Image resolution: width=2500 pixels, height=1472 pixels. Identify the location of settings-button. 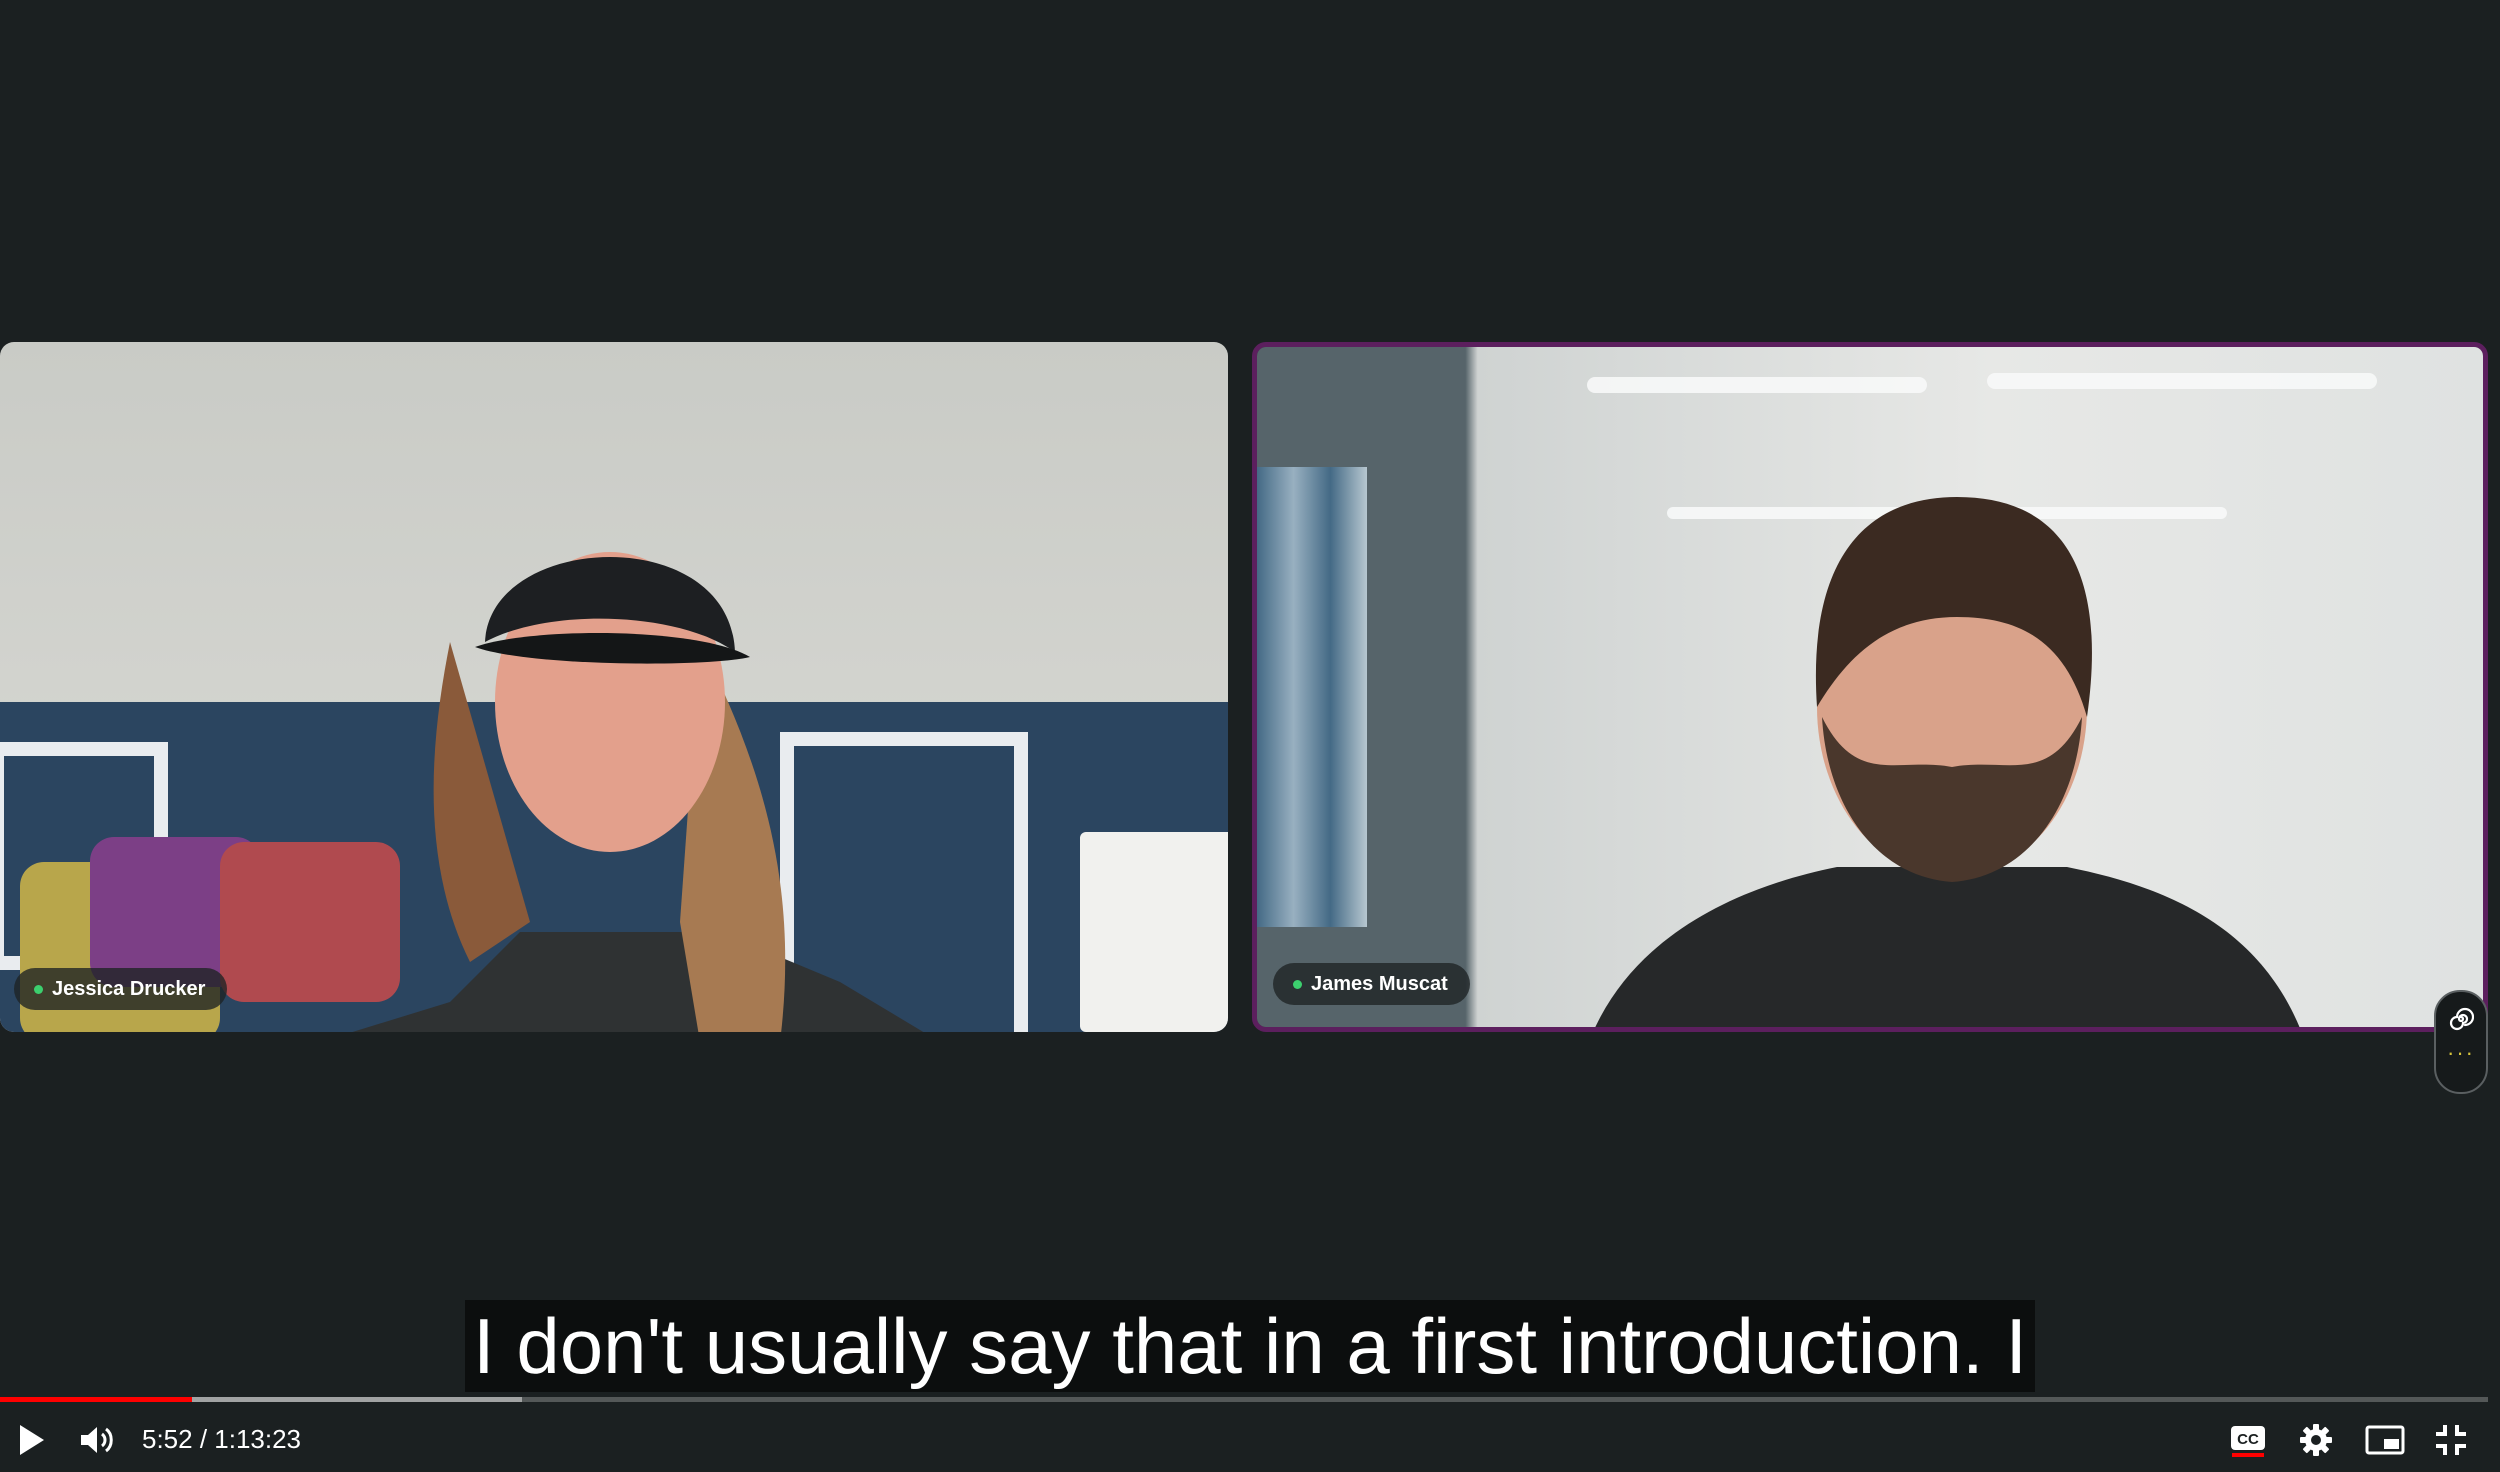
(2316, 1440).